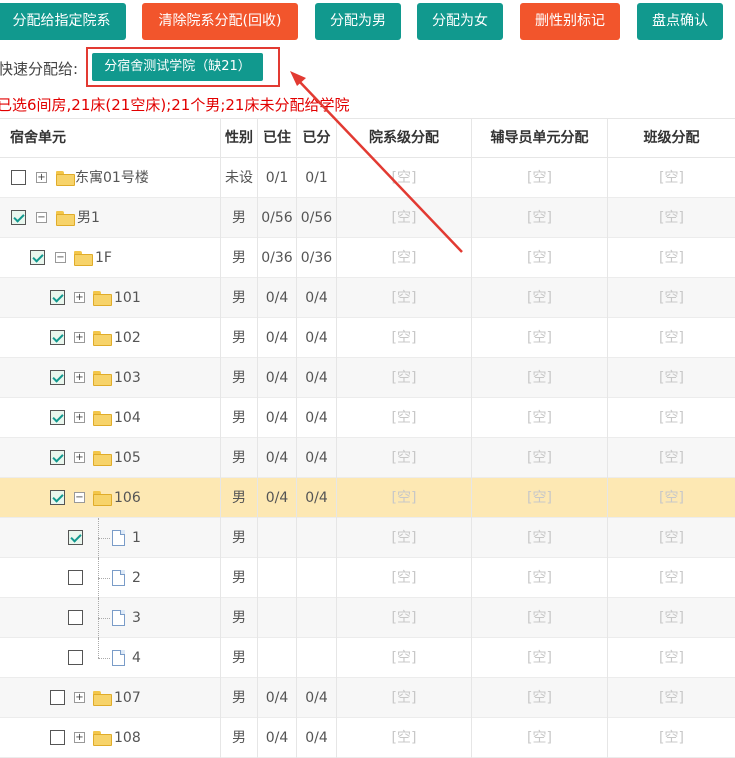  I want to click on table-row: 2 男 [空] [空] [空], so click(367, 578).